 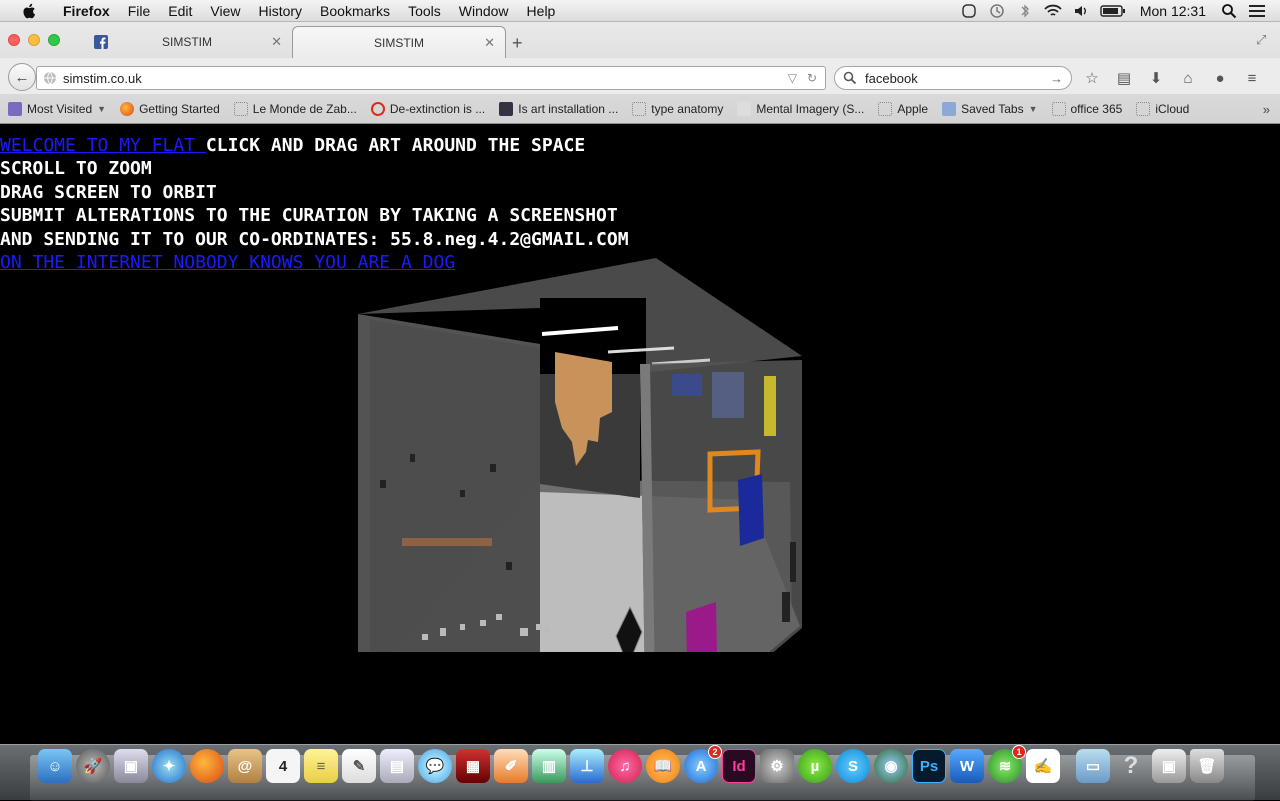 I want to click on bookmark-type-anatomy: type anatomy, so click(x=677, y=109).